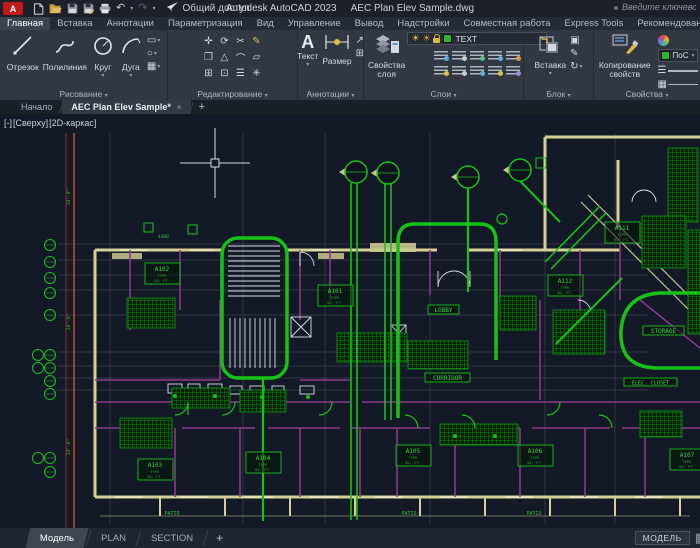 The height and width of the screenshot is (548, 700). I want to click on panel-annotation: A Текст ▾ Размер ↗ ⊞ Аннотации ▾, so click(329, 65).